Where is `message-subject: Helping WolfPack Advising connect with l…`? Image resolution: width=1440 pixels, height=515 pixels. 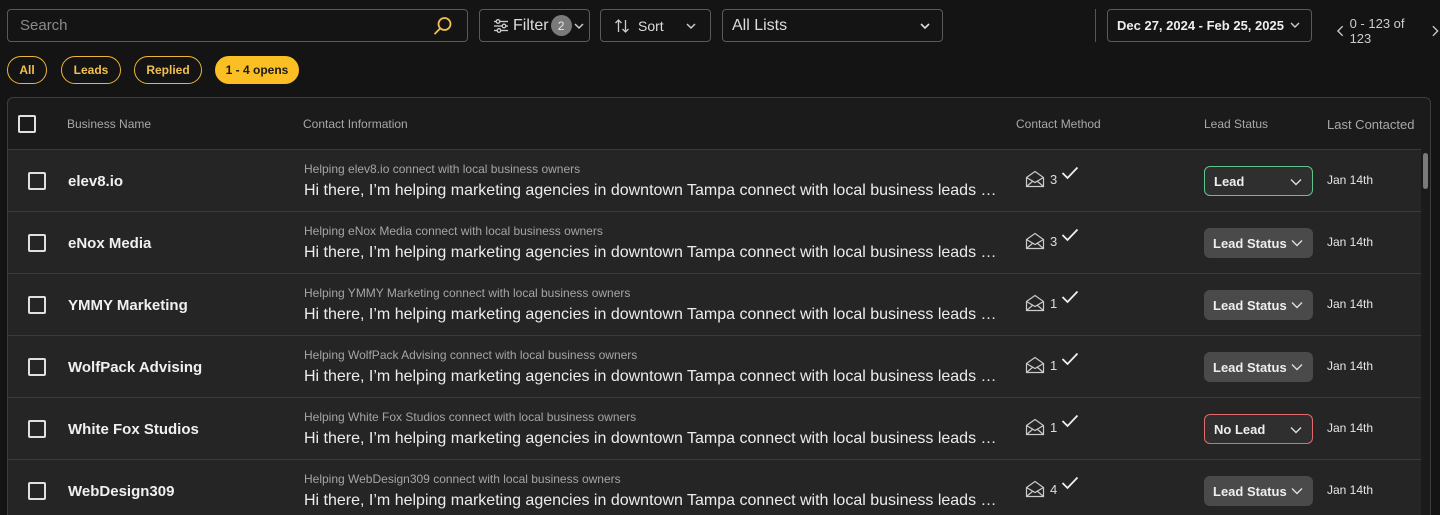
message-subject: Helping WolfPack Advising connect with l… is located at coordinates (471, 355).